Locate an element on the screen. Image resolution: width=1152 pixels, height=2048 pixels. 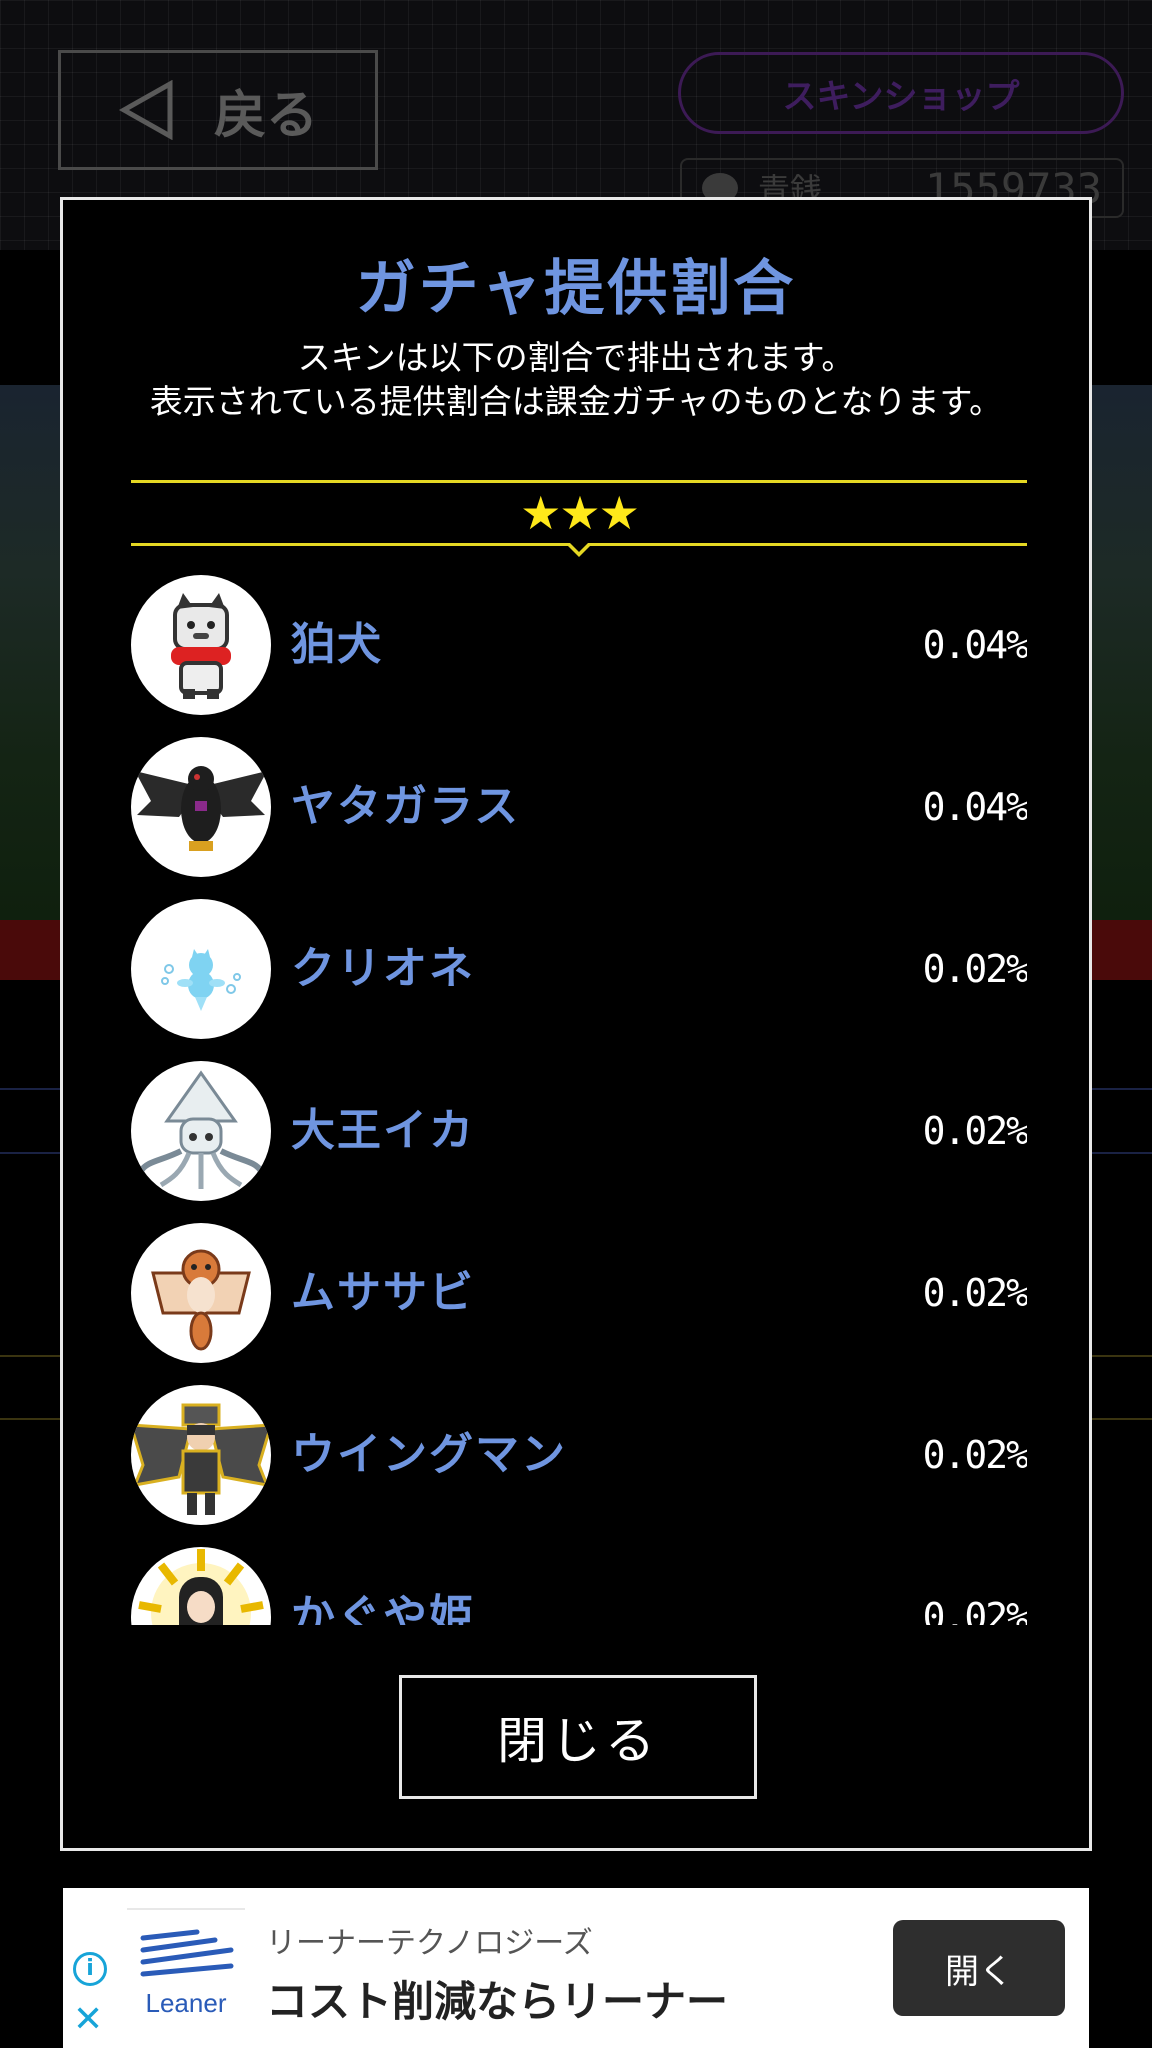
description-line-1: スキンは以下の割合で排出されます。 is located at coordinates (576, 357).